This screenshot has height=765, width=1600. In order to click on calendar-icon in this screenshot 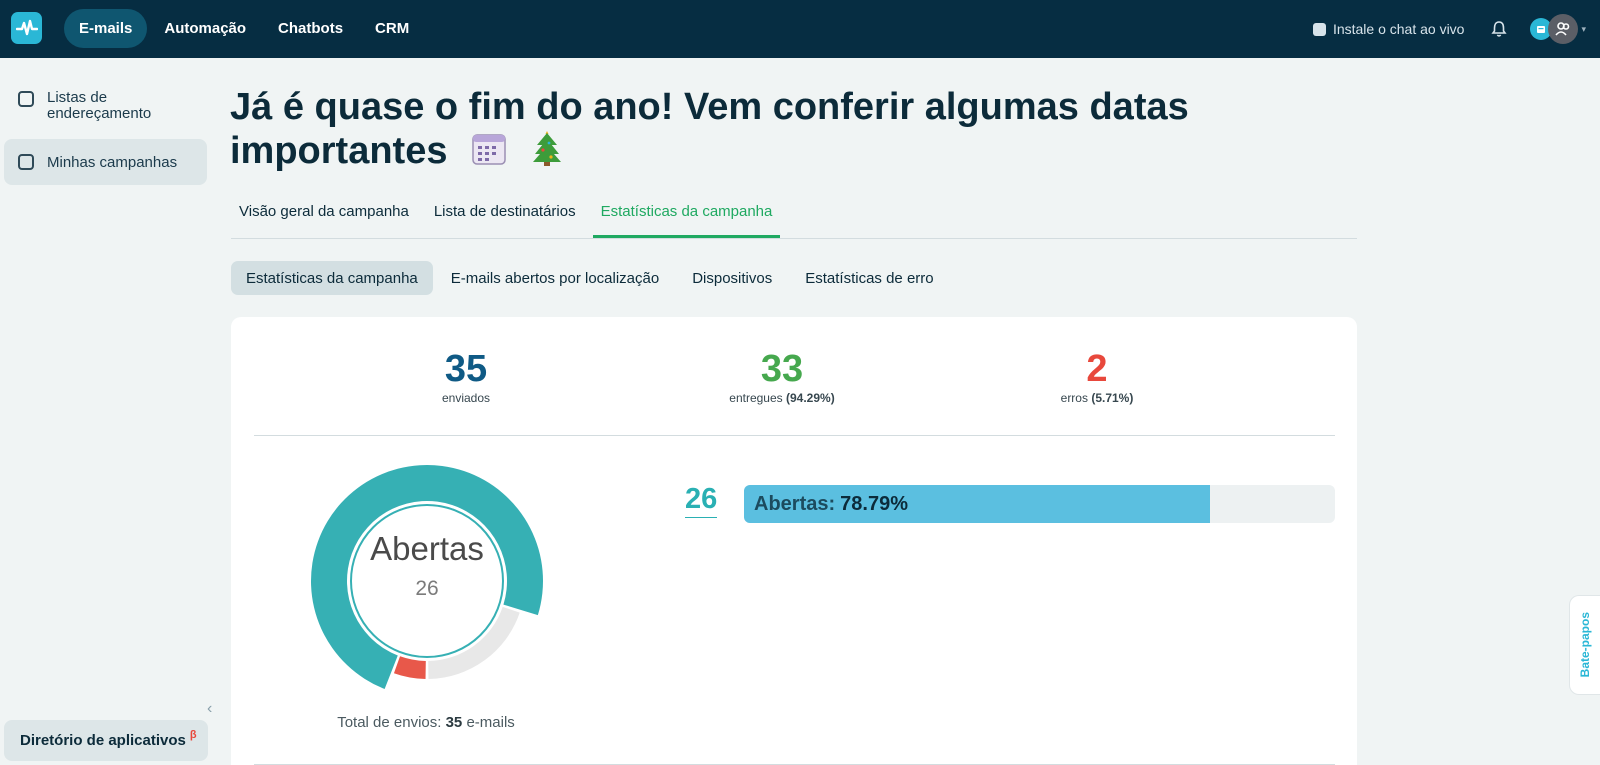, I will do `click(489, 153)`.